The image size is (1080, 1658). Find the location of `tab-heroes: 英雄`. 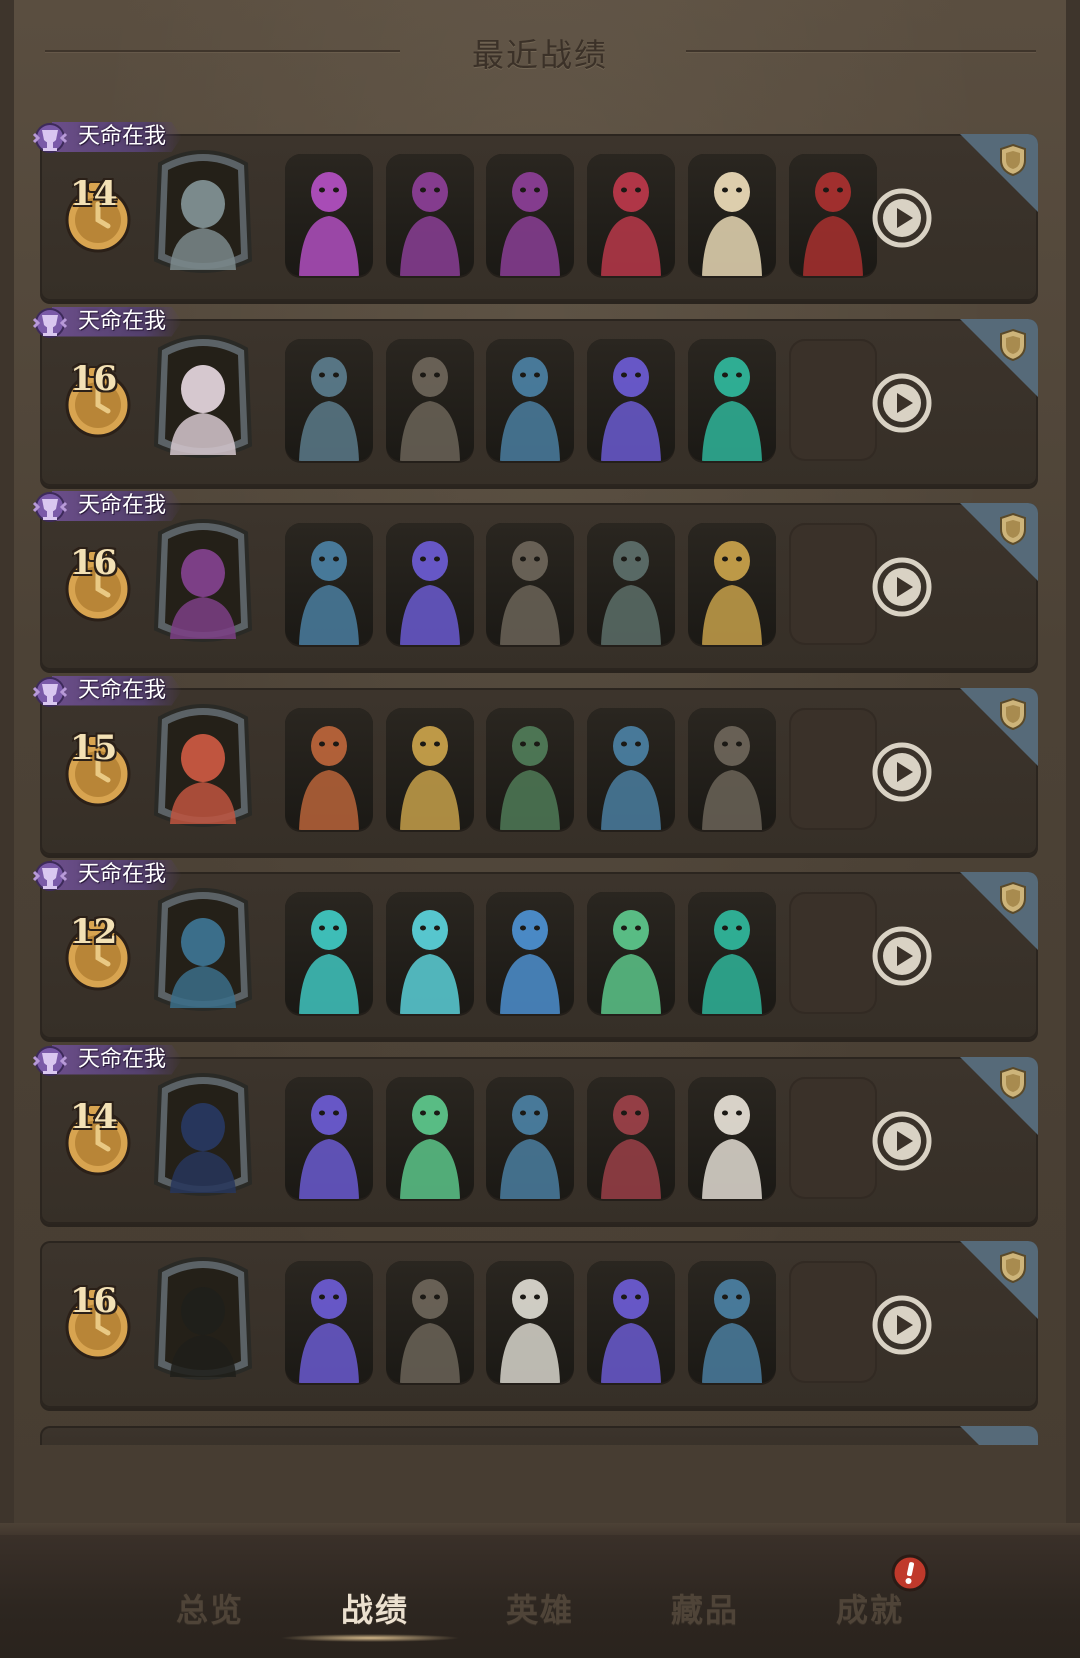

tab-heroes: 英雄 is located at coordinates (540, 1608).